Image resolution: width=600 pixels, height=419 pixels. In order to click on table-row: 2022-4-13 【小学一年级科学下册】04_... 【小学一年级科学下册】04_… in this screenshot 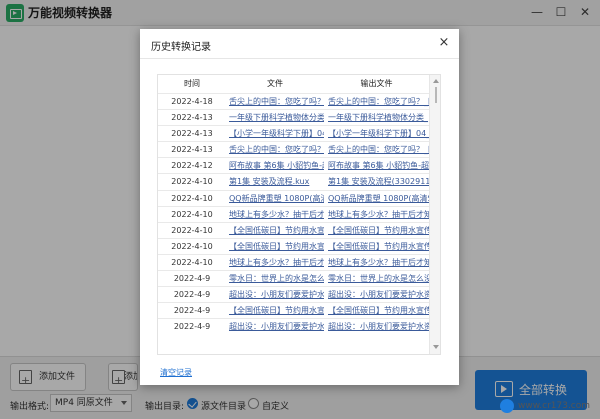, I will do `click(293, 133)`.